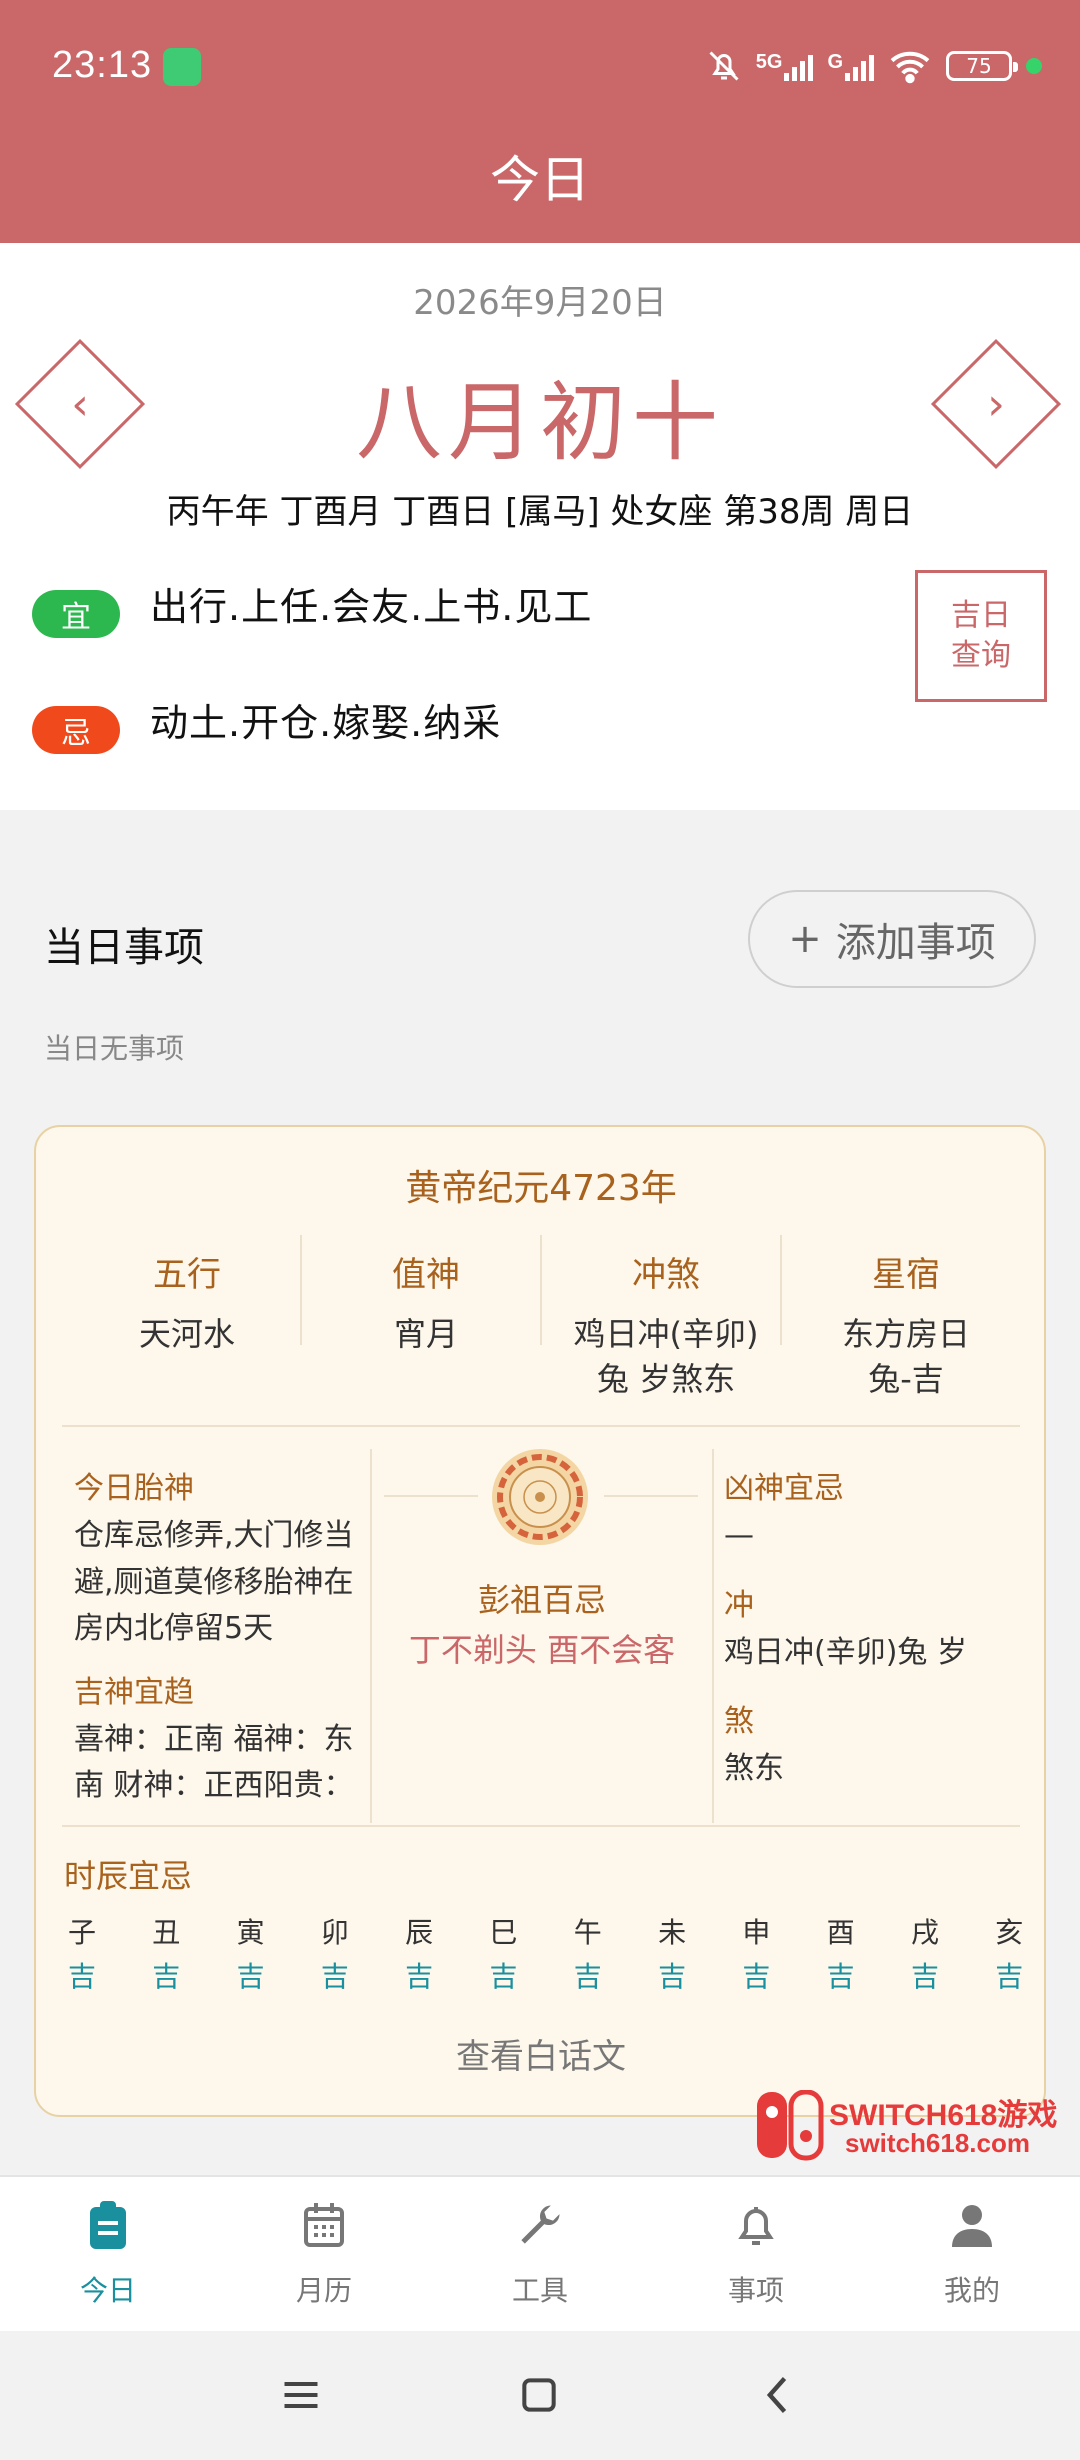 This screenshot has width=1080, height=2460. I want to click on back-icon, so click(779, 2395).